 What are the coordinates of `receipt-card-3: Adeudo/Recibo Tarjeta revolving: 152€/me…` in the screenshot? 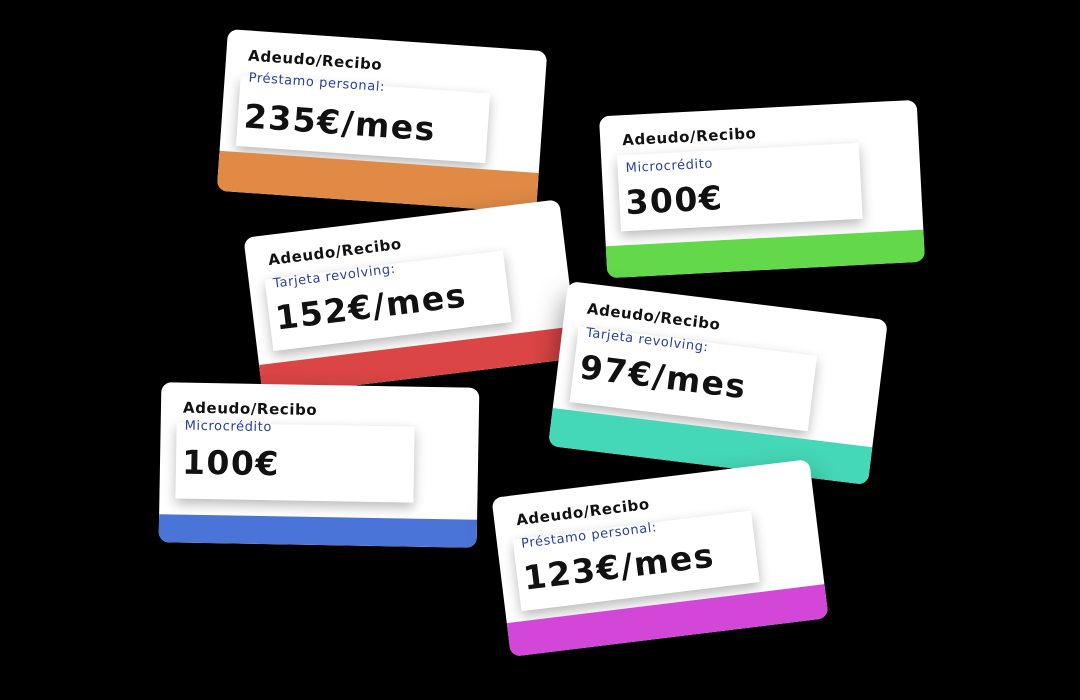 It's located at (411, 298).